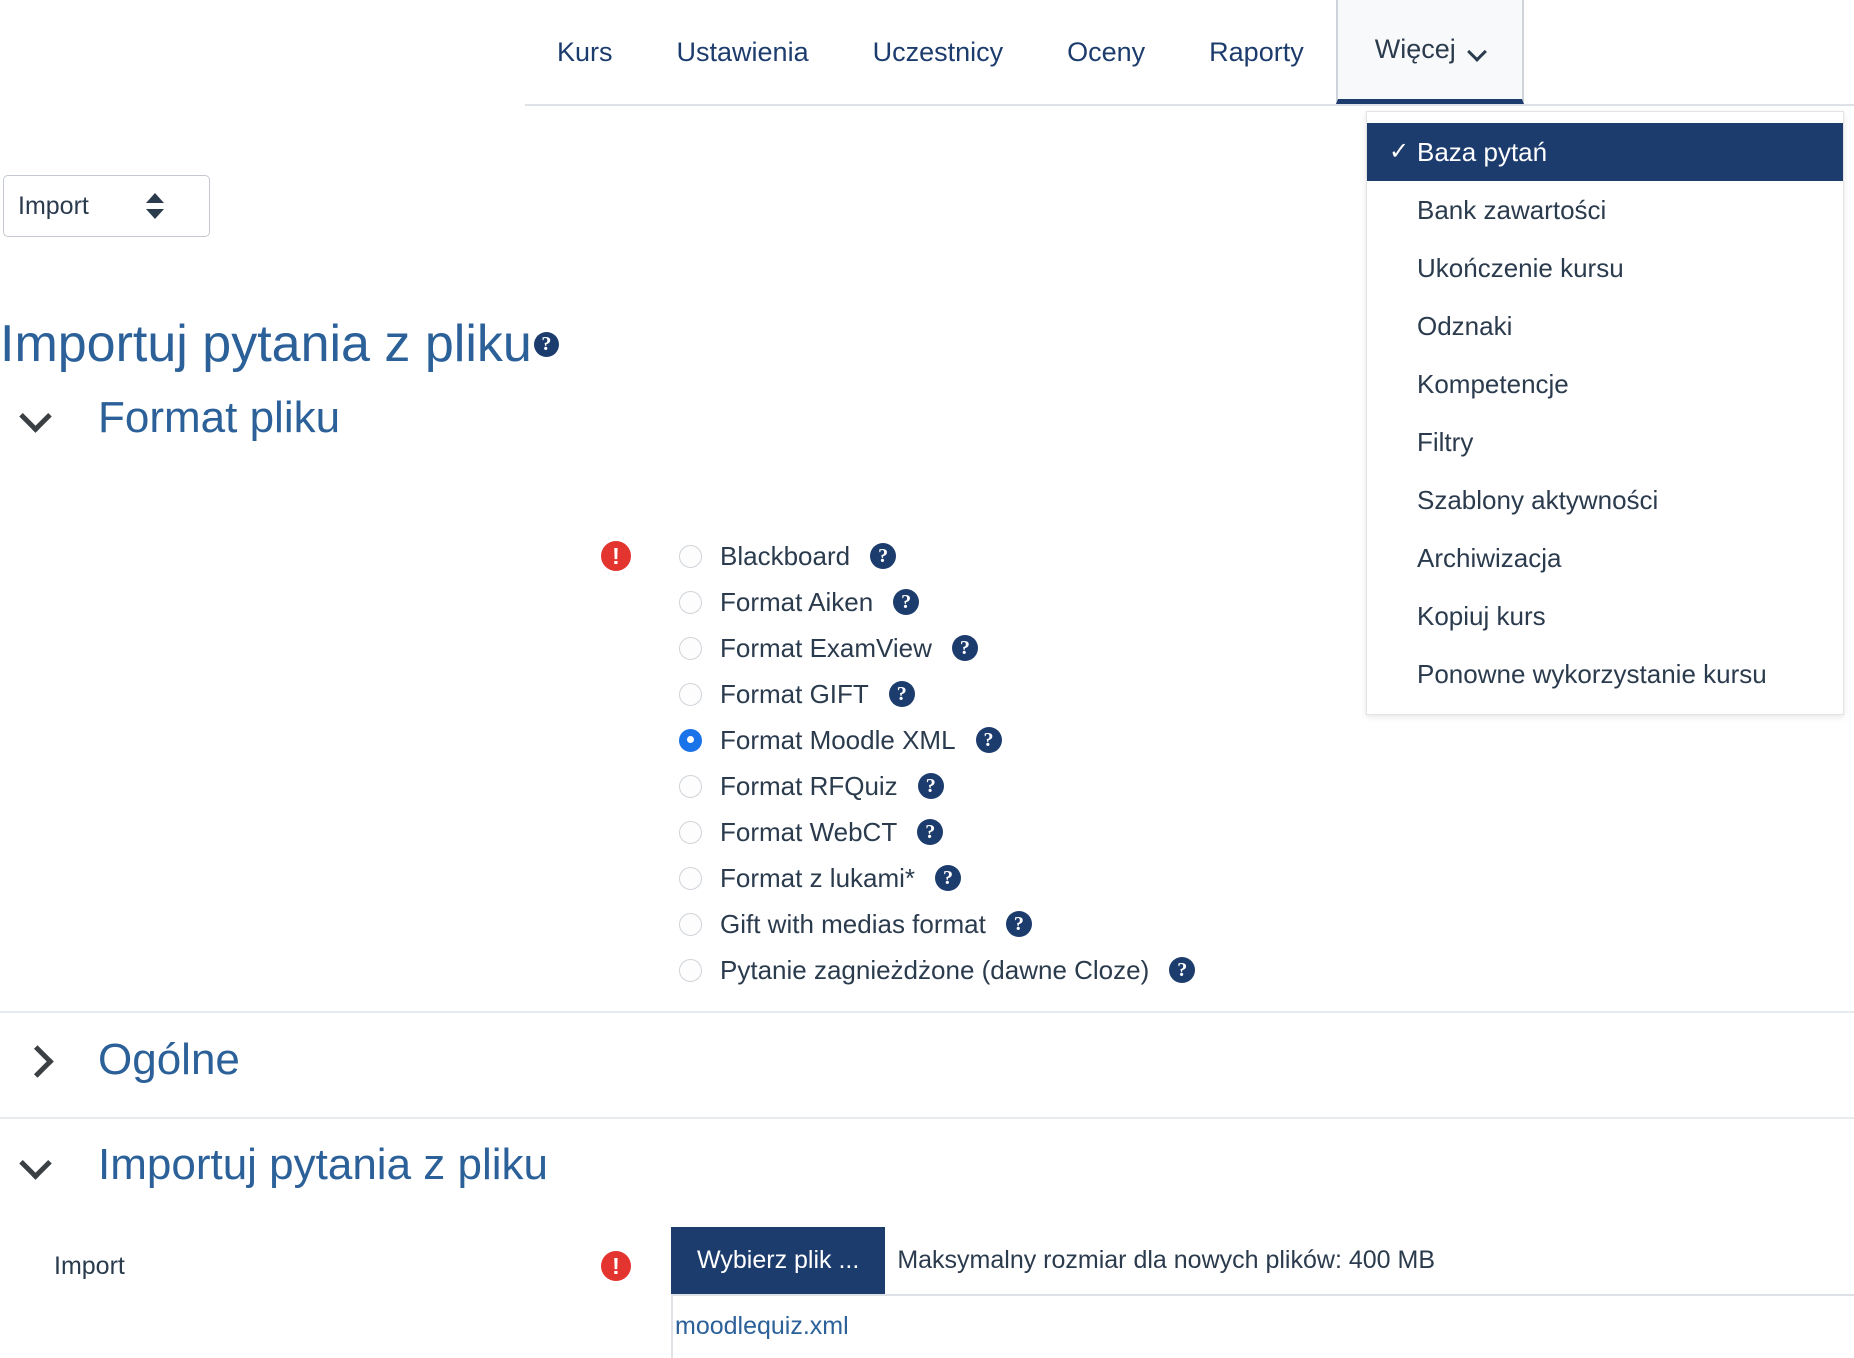 This screenshot has height=1358, width=1854. Describe the element at coordinates (808, 832) in the screenshot. I see `radio-label: Format WebCT` at that location.